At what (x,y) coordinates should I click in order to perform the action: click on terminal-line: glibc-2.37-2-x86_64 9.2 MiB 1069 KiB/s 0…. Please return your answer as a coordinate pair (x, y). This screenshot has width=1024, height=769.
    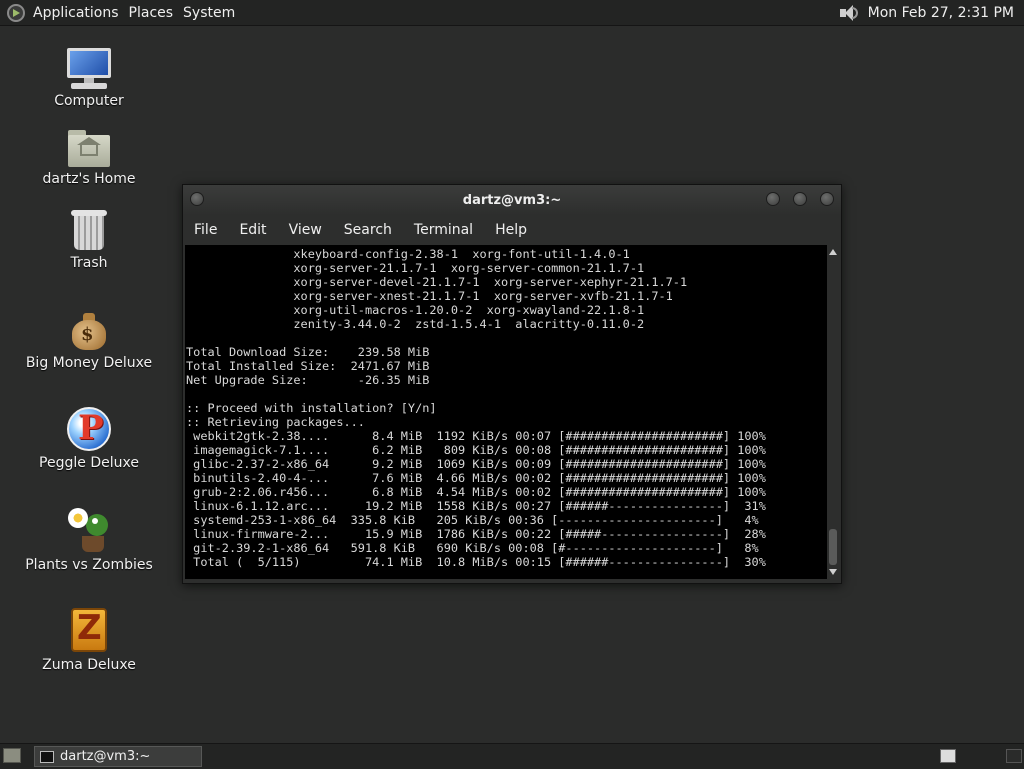
    Looking at the image, I should click on (479, 464).